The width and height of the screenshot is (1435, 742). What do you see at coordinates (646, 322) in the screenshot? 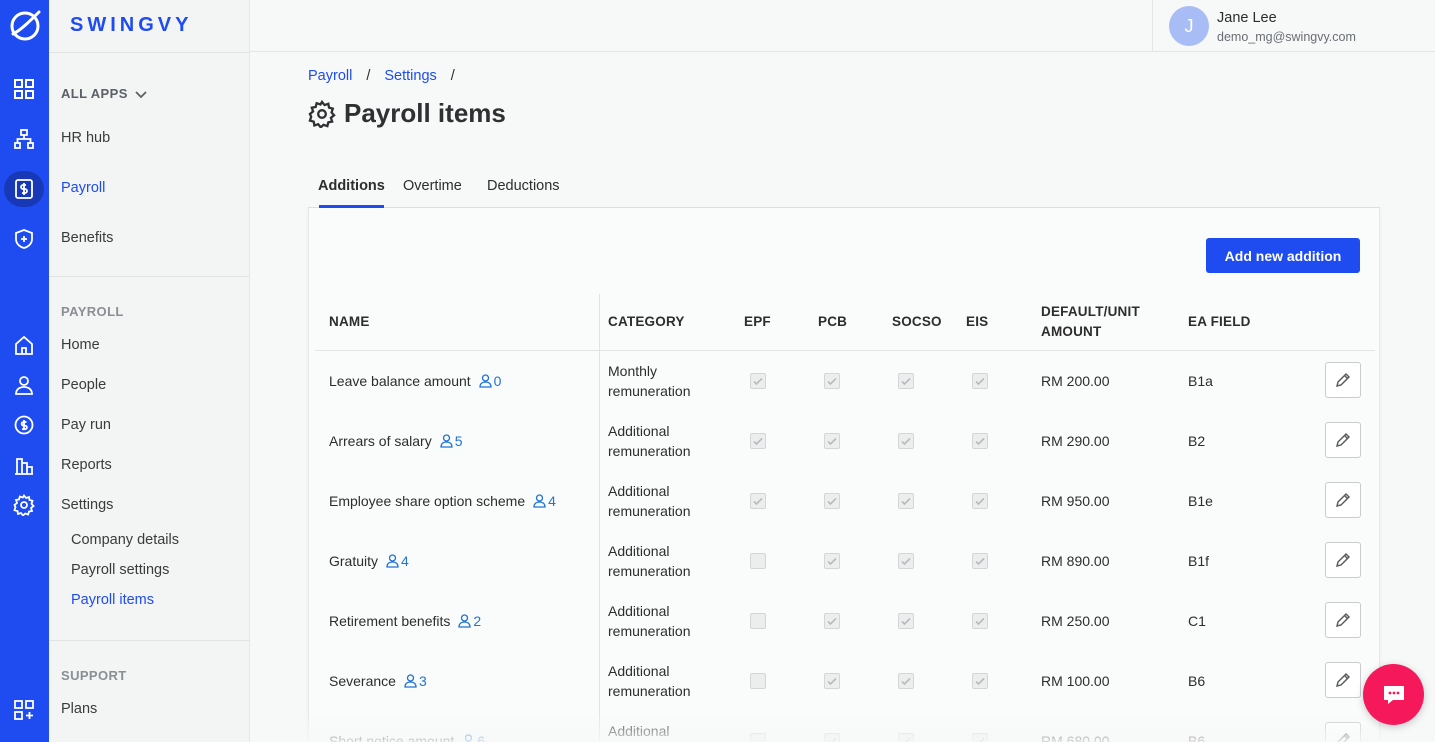
I see `th-category: CATEGORY` at bounding box center [646, 322].